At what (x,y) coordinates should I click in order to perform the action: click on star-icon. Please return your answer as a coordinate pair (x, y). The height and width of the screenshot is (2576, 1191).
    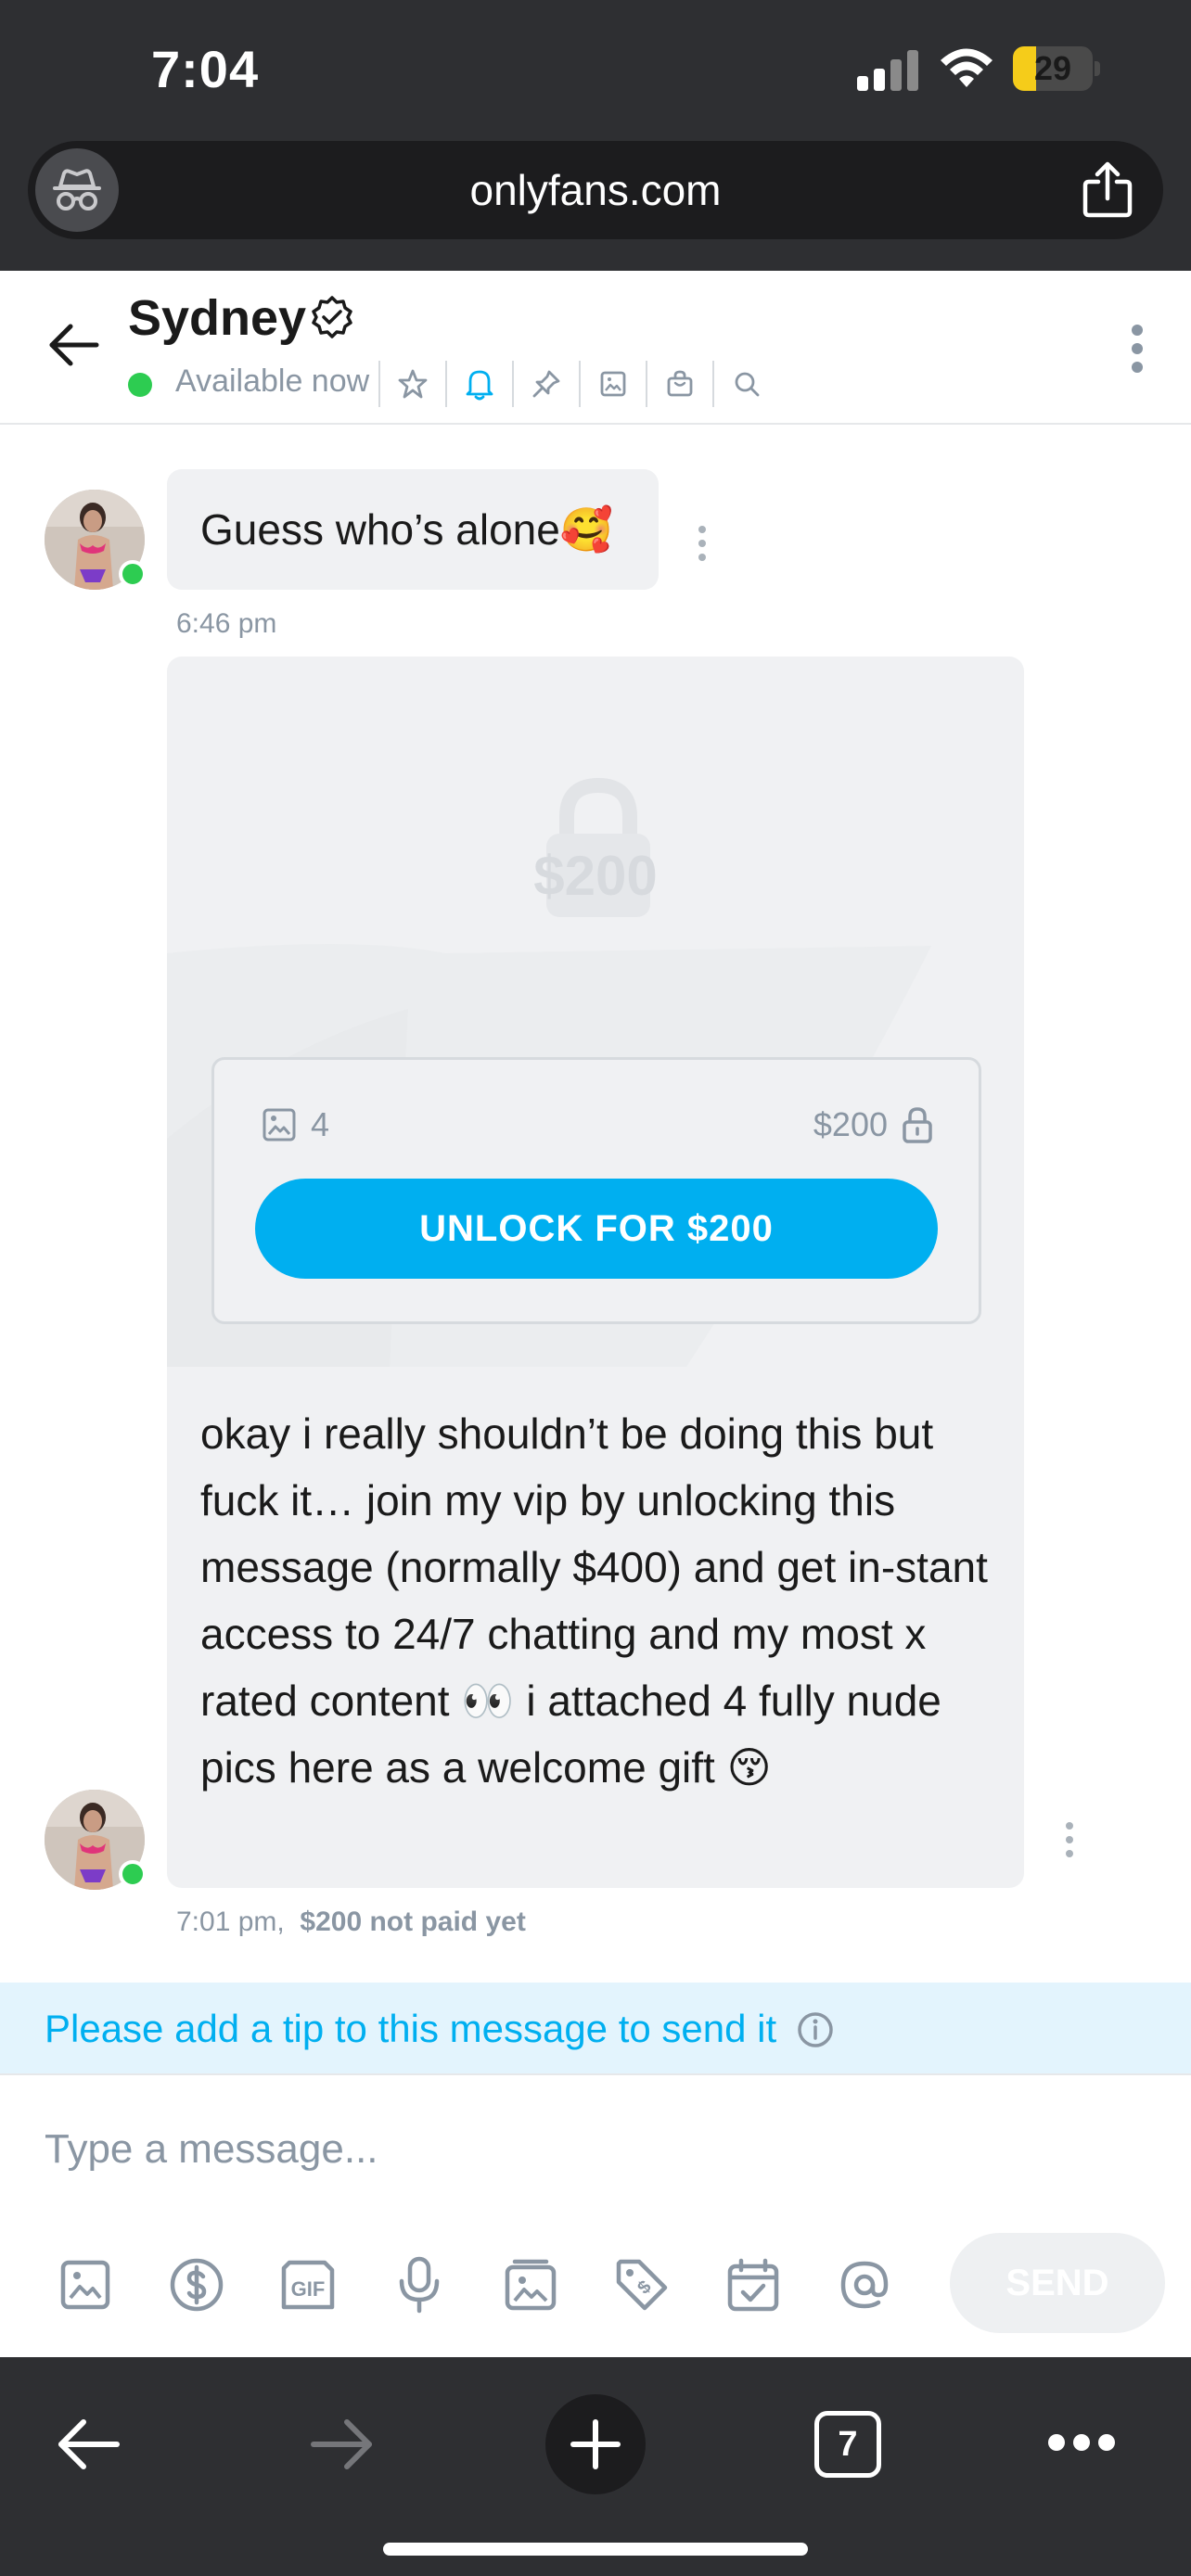
    Looking at the image, I should click on (412, 384).